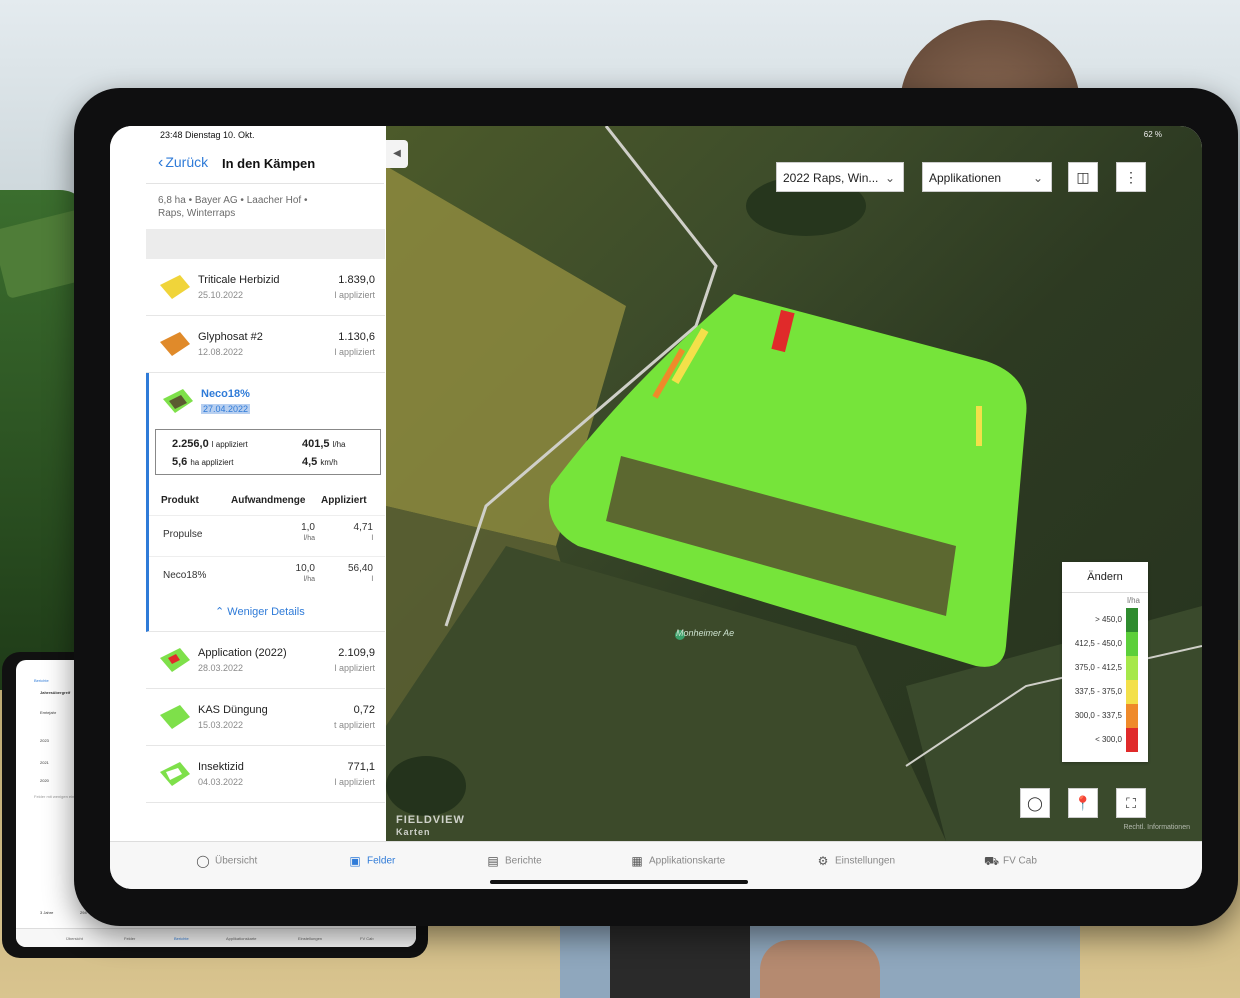 The image size is (1240, 998). What do you see at coordinates (267, 535) in the screenshot?
I see `product-row: Propulse 1,0 l/ha 4,71 l` at bounding box center [267, 535].